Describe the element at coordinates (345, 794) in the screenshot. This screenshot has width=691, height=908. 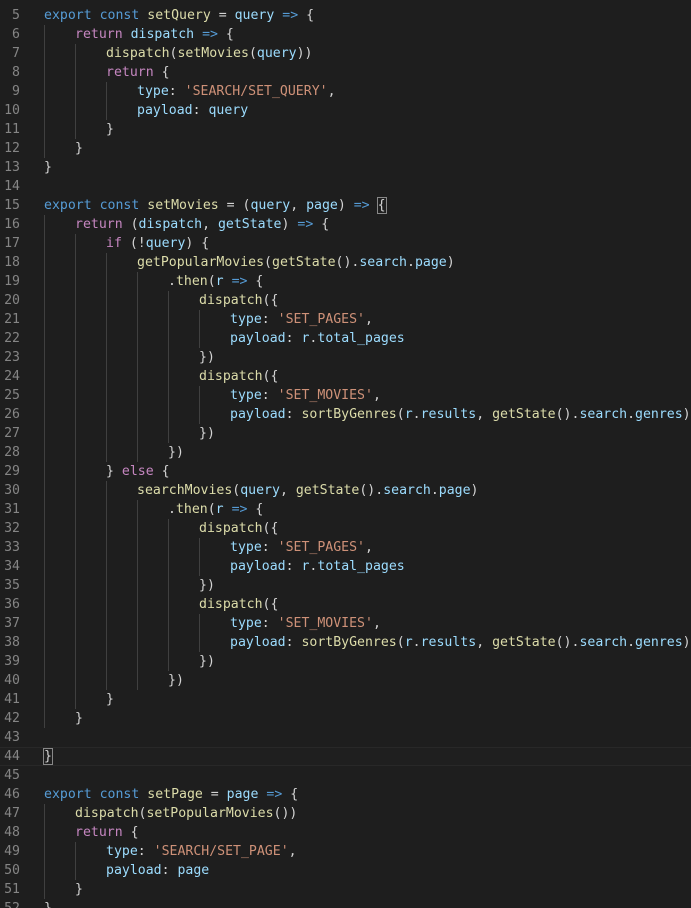
I see `code-line: 46 export const setPage = page => {` at that location.